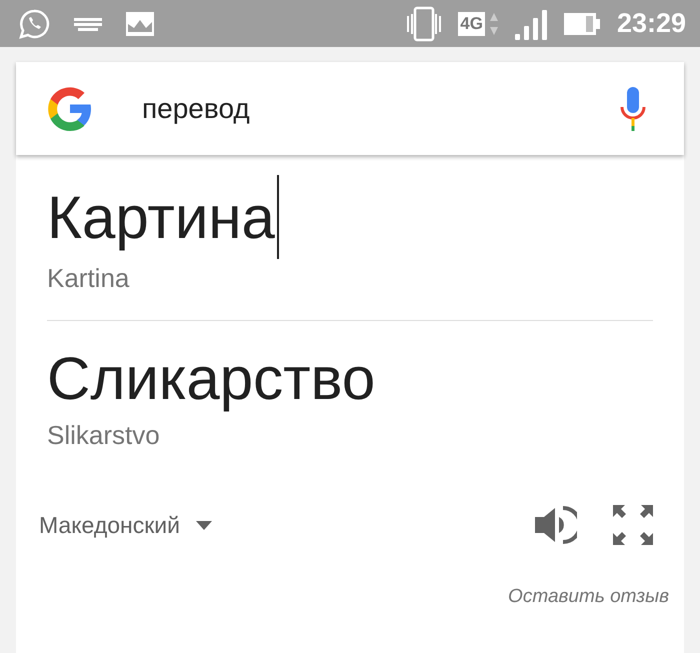 This screenshot has height=653, width=700. Describe the element at coordinates (381, 109) in the screenshot. I see `search-query: перевод` at that location.